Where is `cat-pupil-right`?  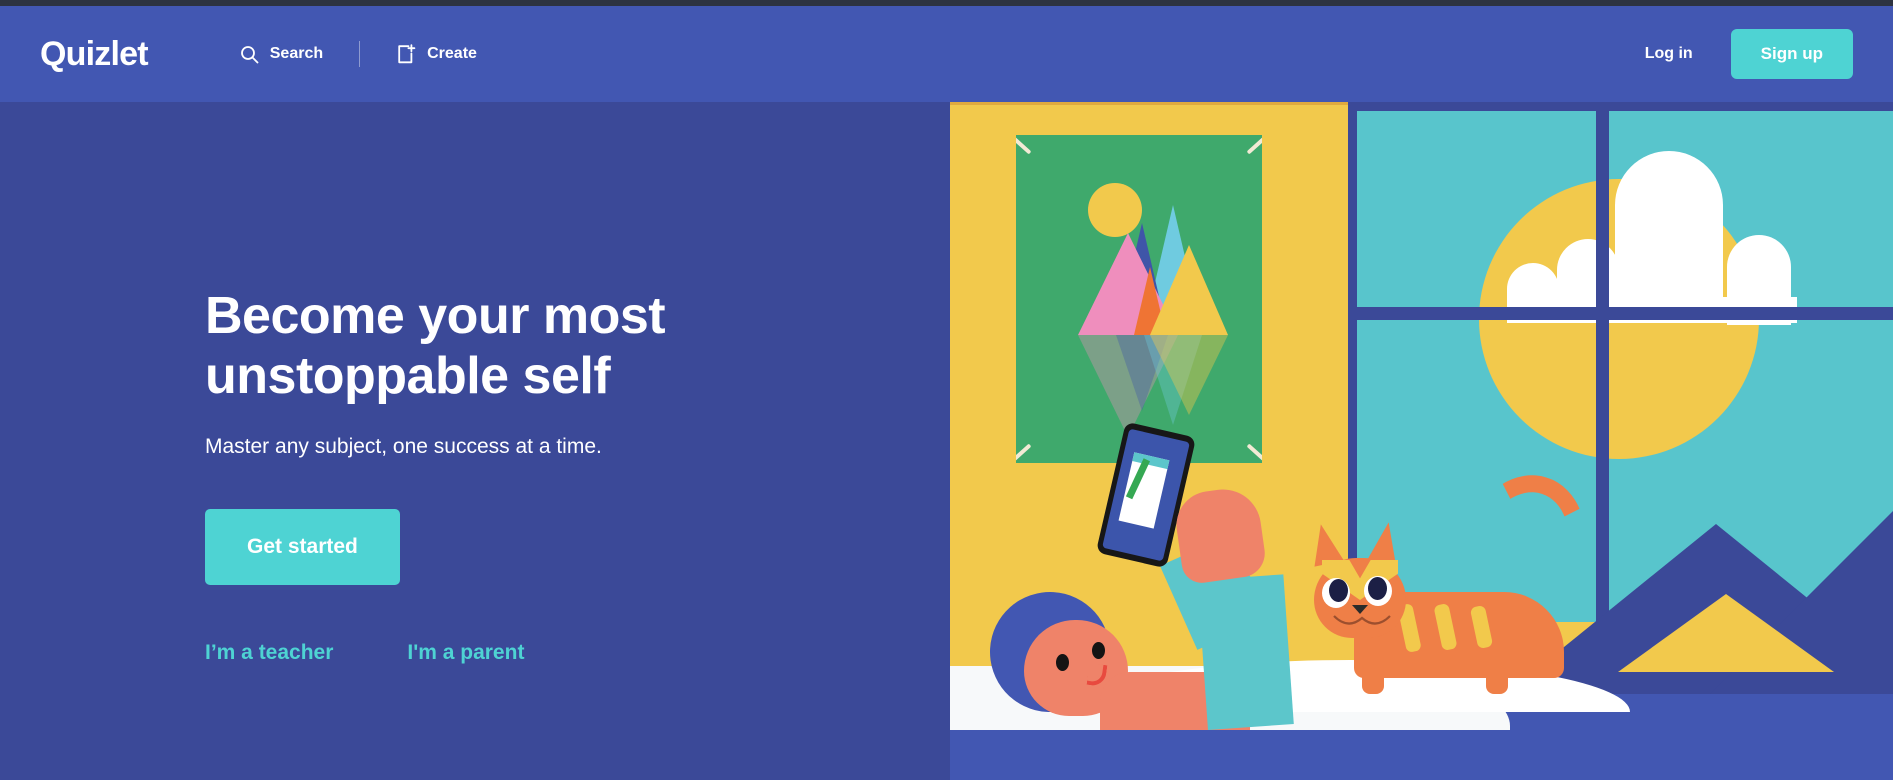
cat-pupil-right is located at coordinates (1377, 588).